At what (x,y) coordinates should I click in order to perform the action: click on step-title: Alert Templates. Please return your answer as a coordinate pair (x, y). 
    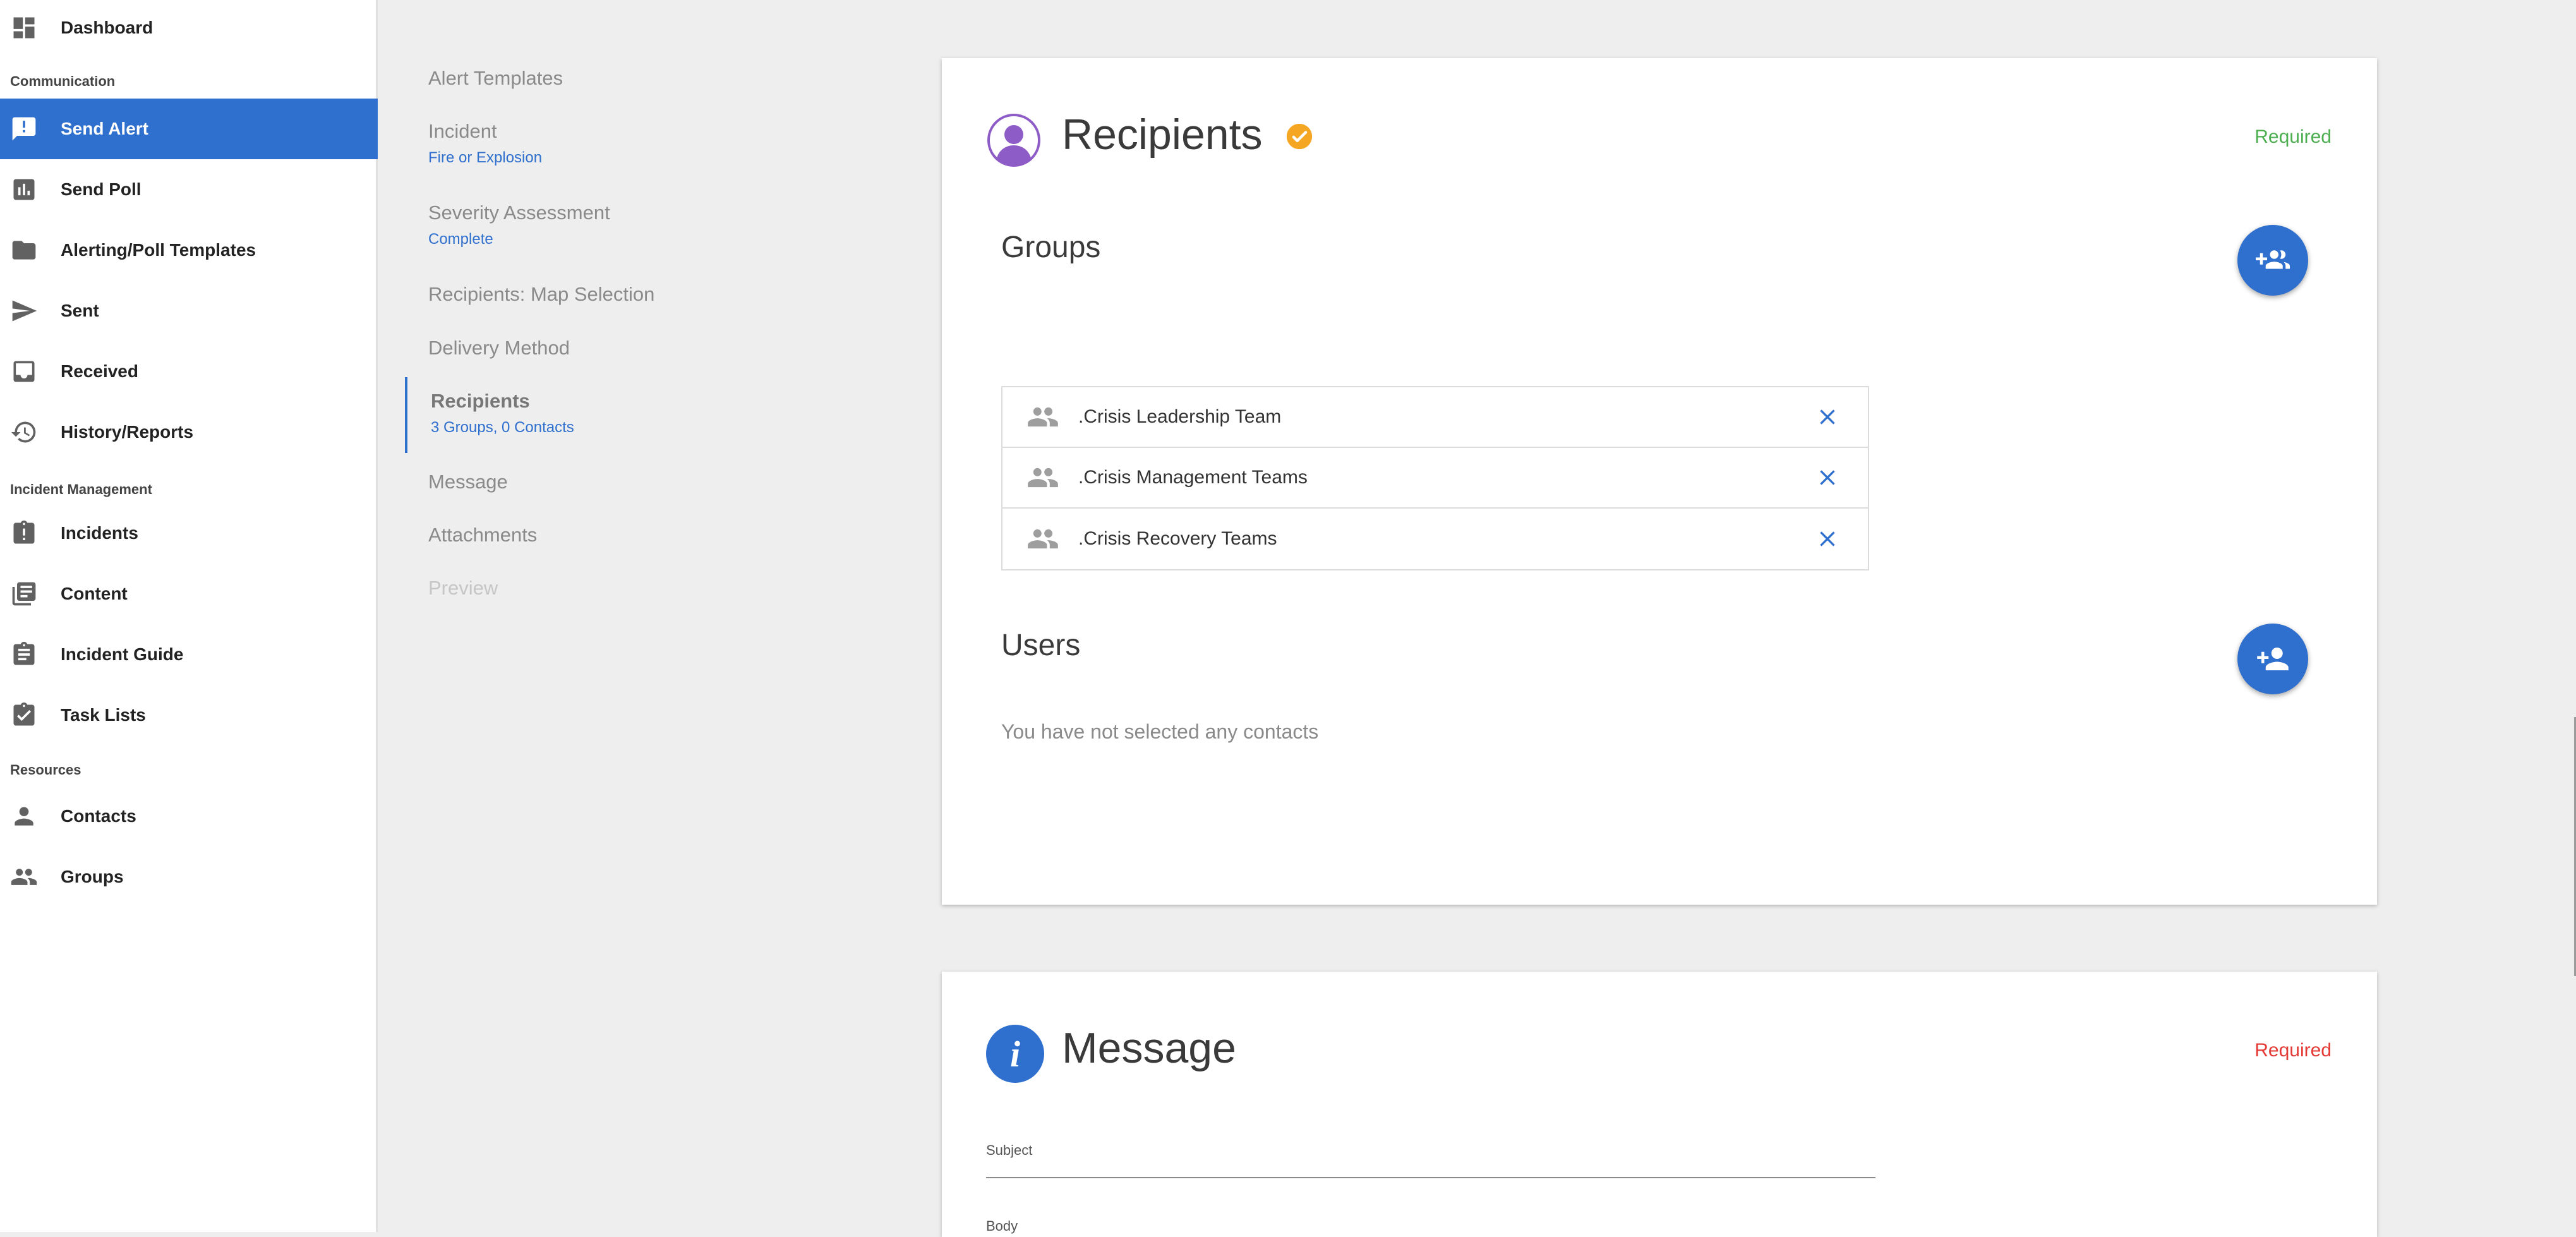
    Looking at the image, I should click on (495, 78).